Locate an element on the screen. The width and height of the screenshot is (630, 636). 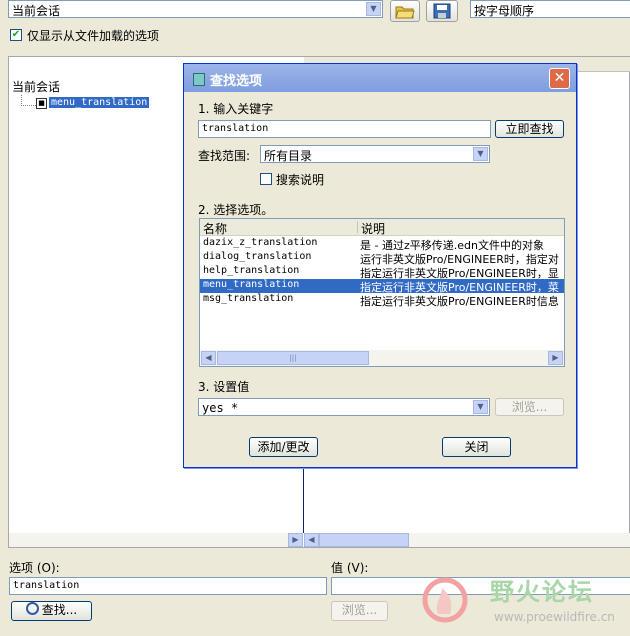
list-header-name: 名称 is located at coordinates (215, 228).